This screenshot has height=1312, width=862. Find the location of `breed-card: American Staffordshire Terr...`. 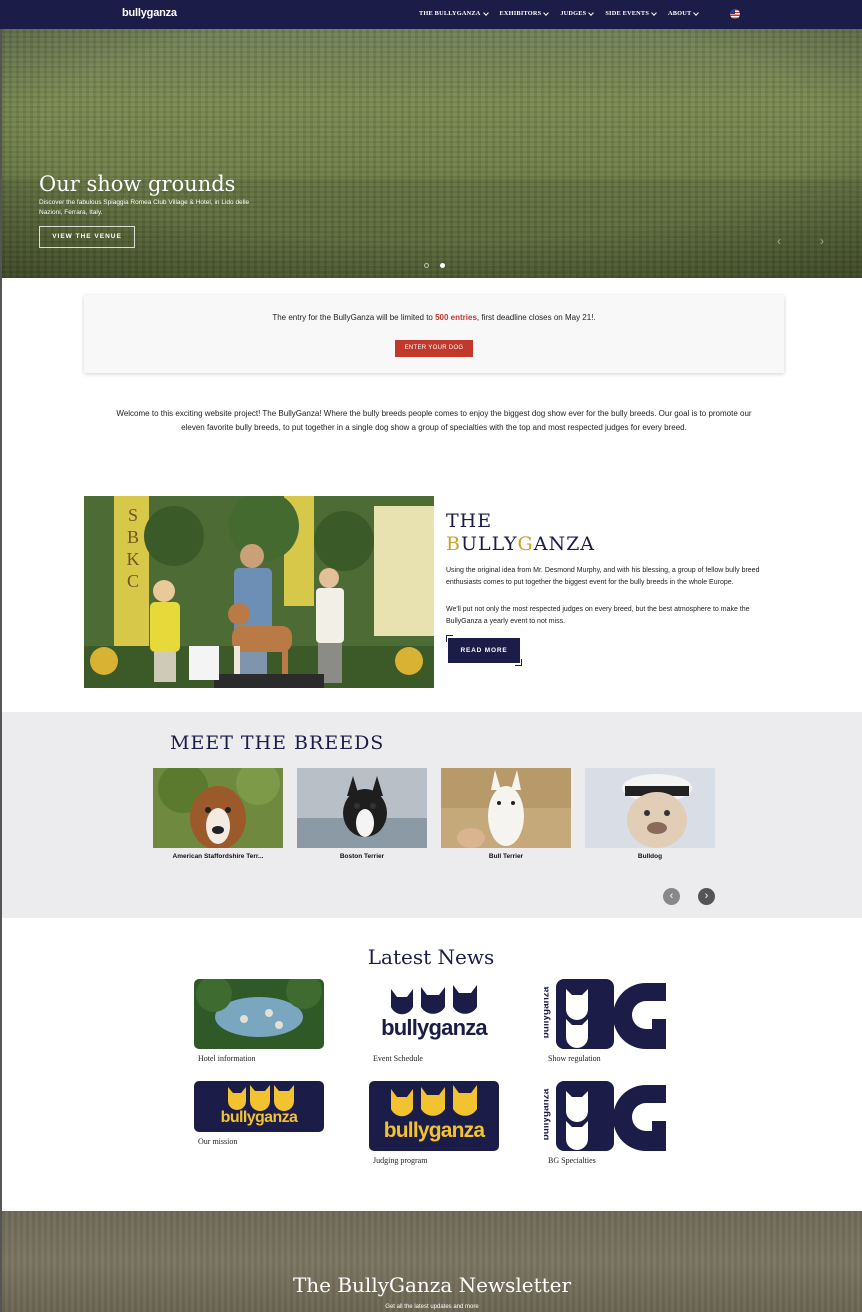

breed-card: American Staffordshire Terr... is located at coordinates (218, 814).